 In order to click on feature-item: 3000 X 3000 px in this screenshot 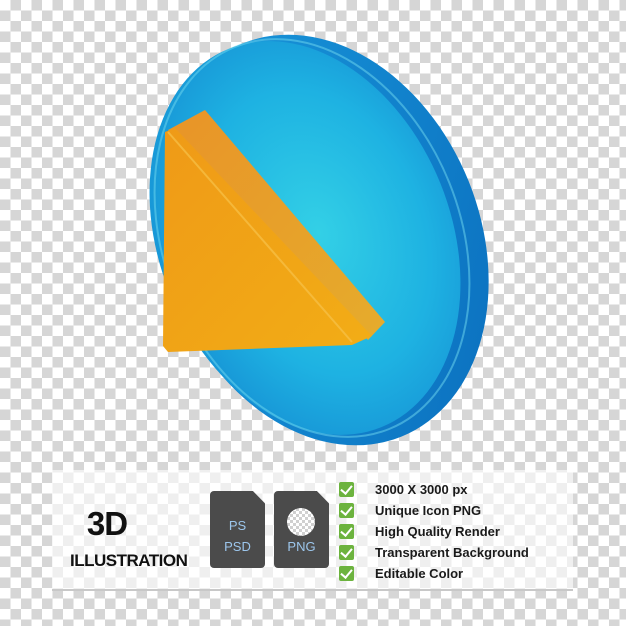, I will do `click(434, 489)`.